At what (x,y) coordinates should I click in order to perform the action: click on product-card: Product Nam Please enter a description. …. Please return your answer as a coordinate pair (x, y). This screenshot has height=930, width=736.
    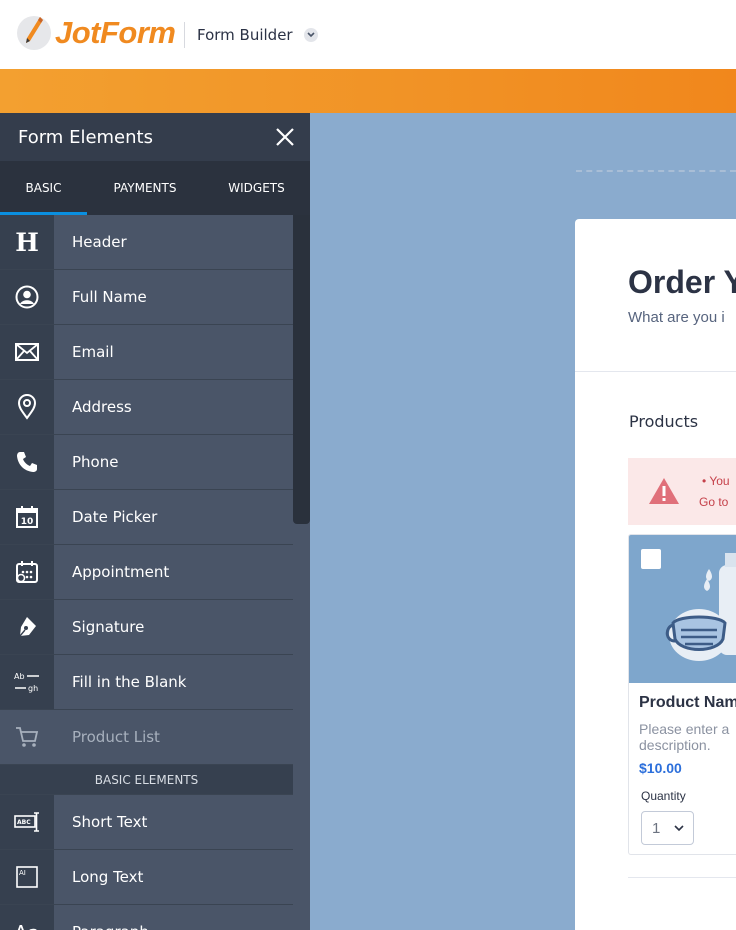
    Looking at the image, I should click on (682, 694).